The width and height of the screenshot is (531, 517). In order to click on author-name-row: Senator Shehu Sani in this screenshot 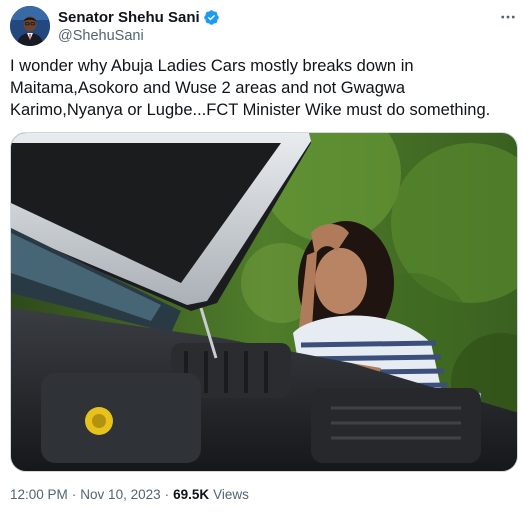, I will do `click(139, 17)`.